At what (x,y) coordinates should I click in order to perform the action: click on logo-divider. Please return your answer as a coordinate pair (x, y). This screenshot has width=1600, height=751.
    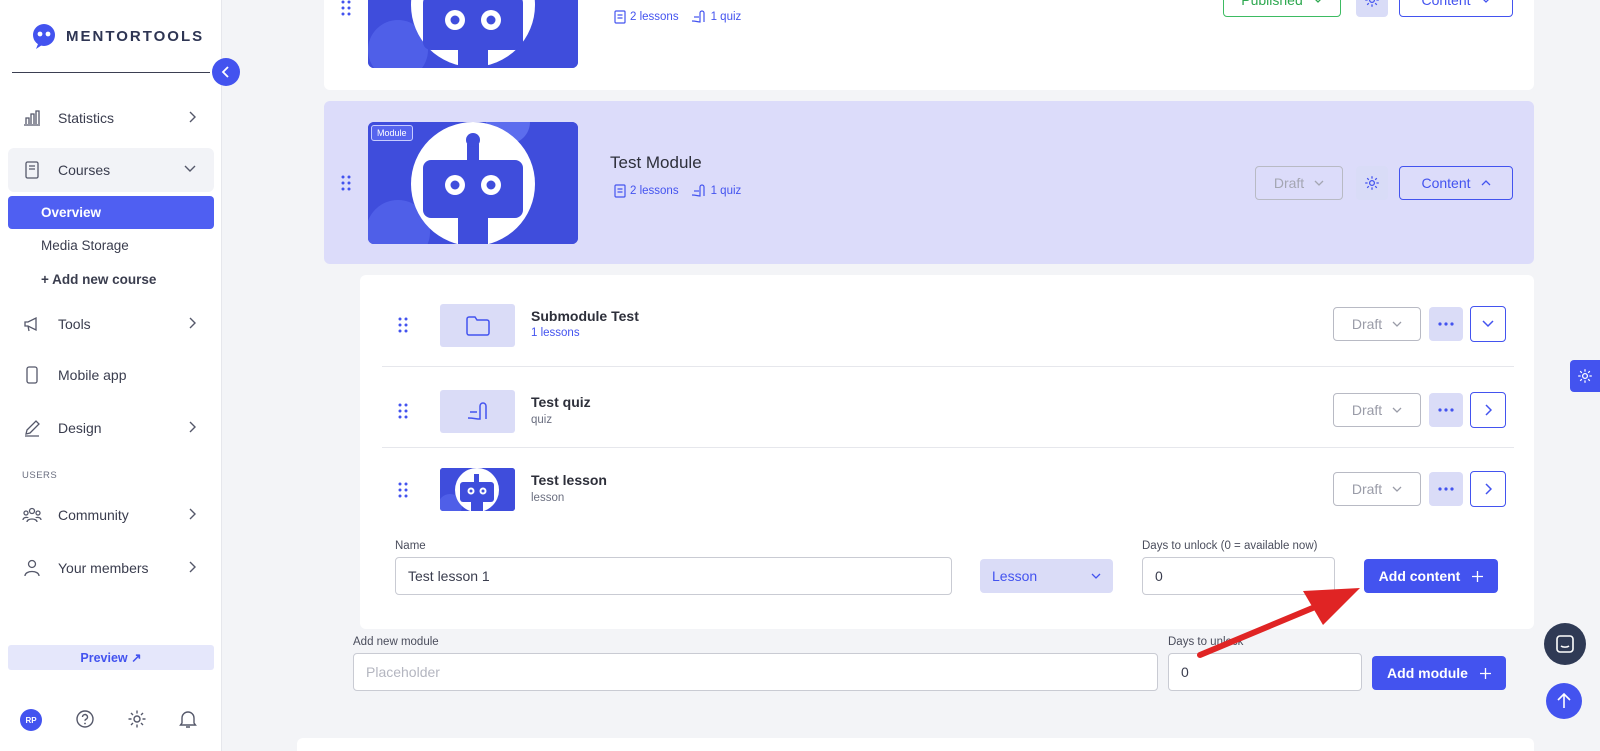
    Looking at the image, I should click on (111, 72).